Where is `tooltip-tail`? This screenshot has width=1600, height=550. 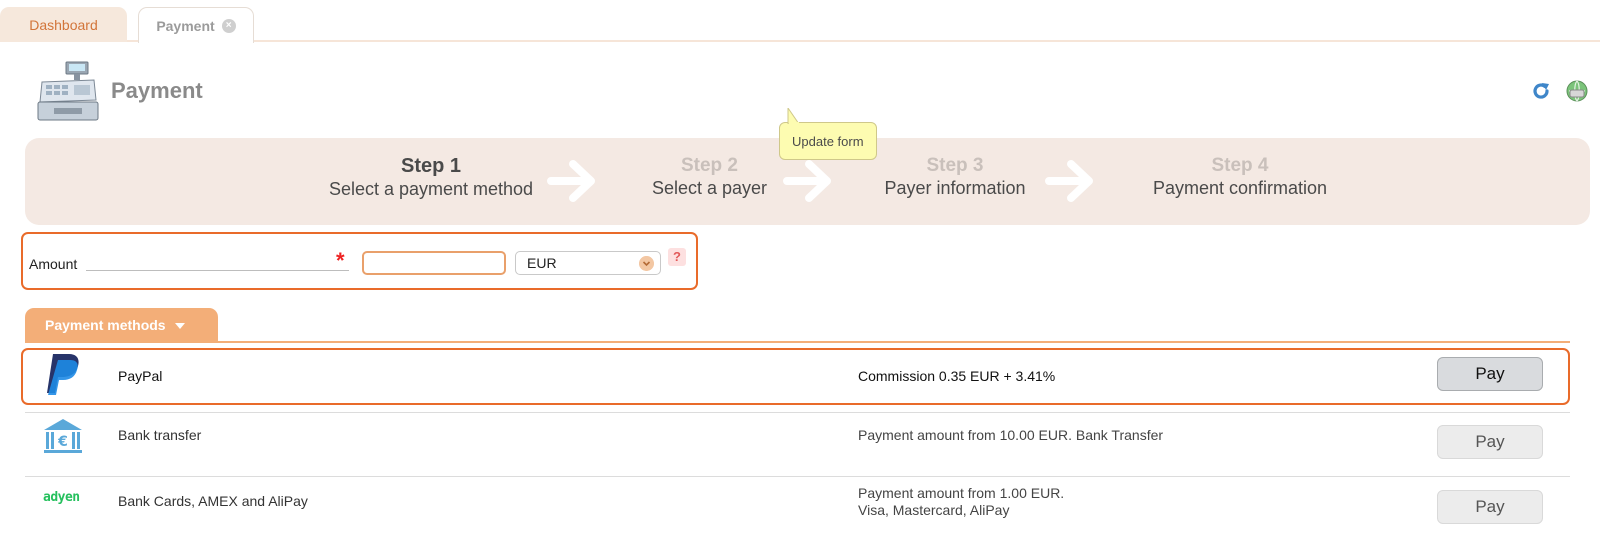 tooltip-tail is located at coordinates (793, 116).